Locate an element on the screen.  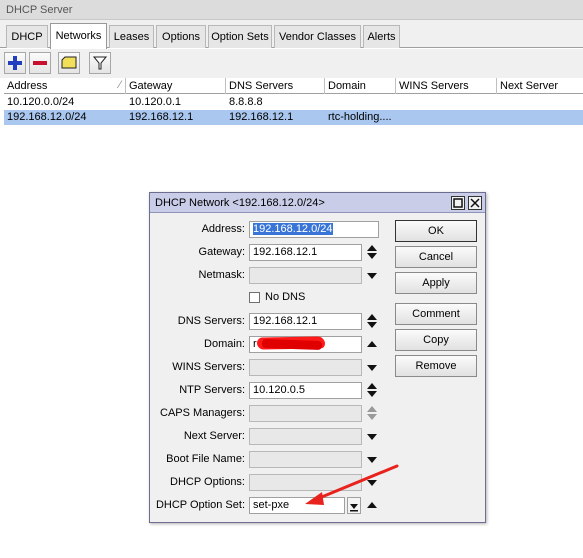
wins-servers-field is located at coordinates (305, 367).